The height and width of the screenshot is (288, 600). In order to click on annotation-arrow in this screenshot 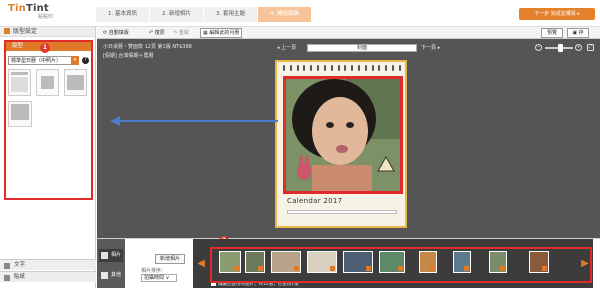, I will do `click(194, 121)`.